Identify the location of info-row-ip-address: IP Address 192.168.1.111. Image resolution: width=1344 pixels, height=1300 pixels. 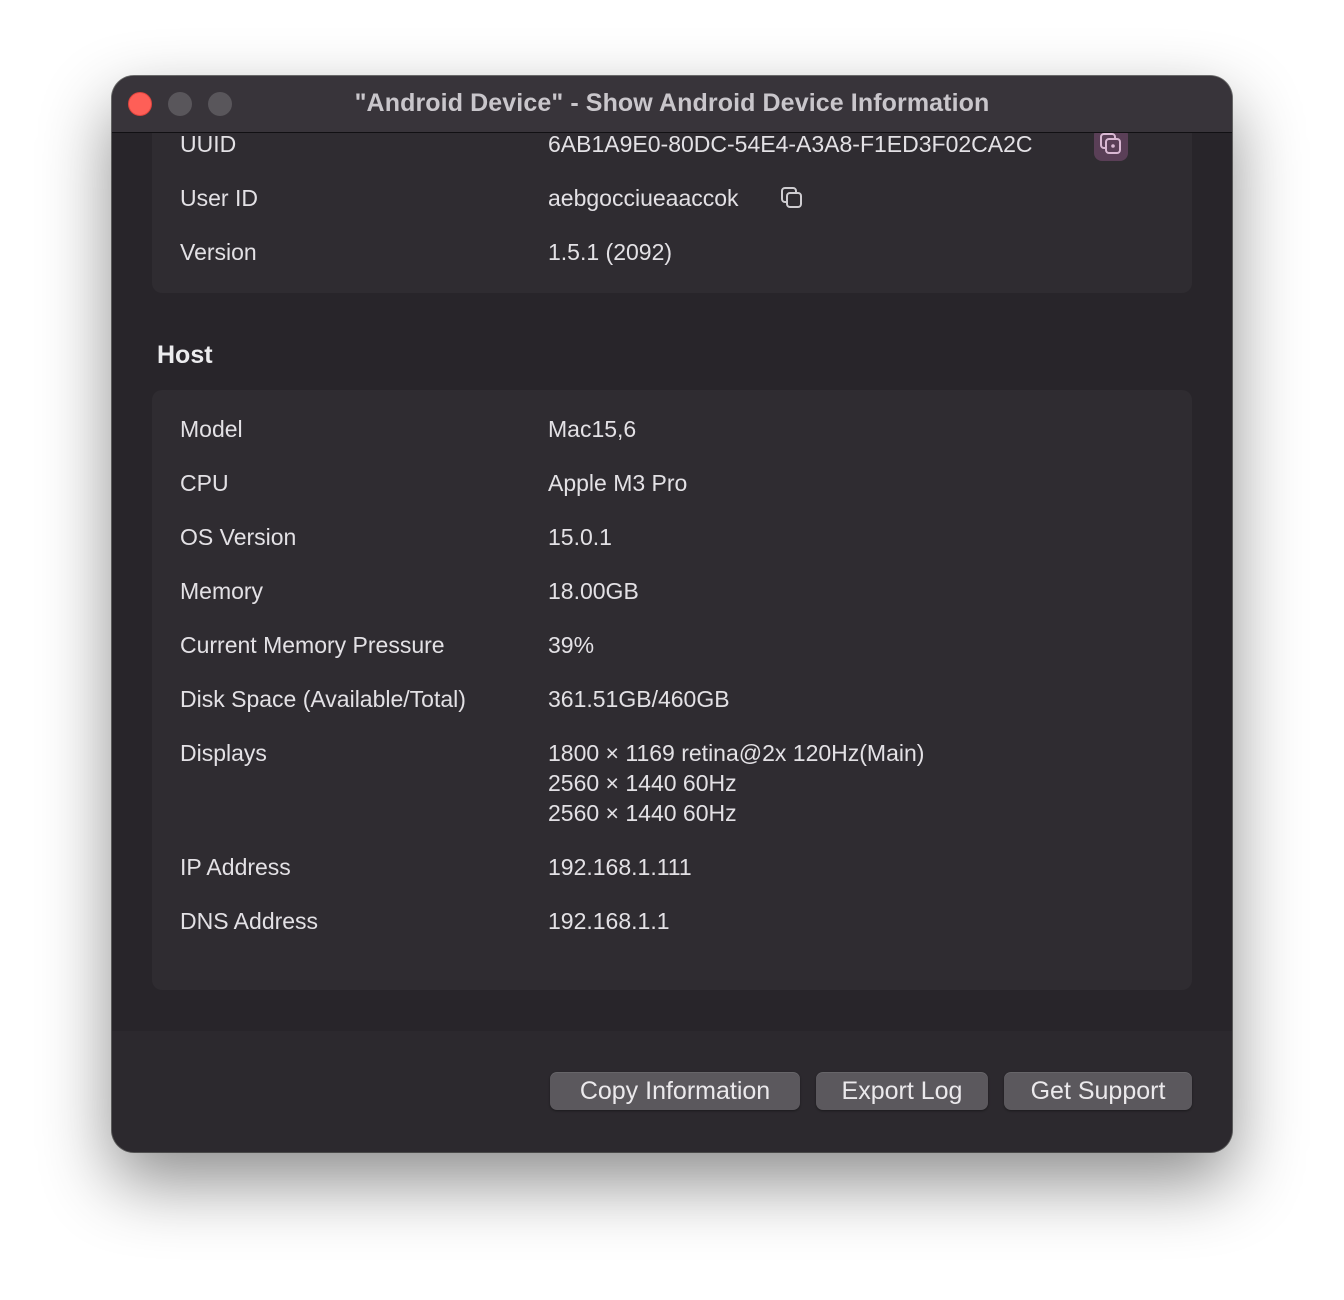
(680, 872).